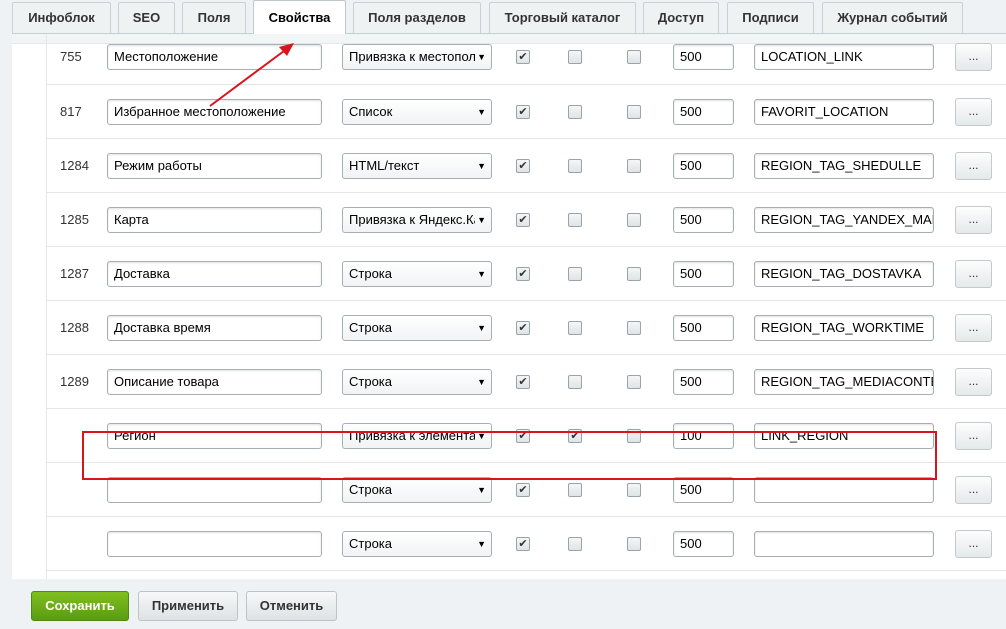 The image size is (1006, 629). What do you see at coordinates (146, 17) in the screenshot?
I see `tab-seo: SEO` at bounding box center [146, 17].